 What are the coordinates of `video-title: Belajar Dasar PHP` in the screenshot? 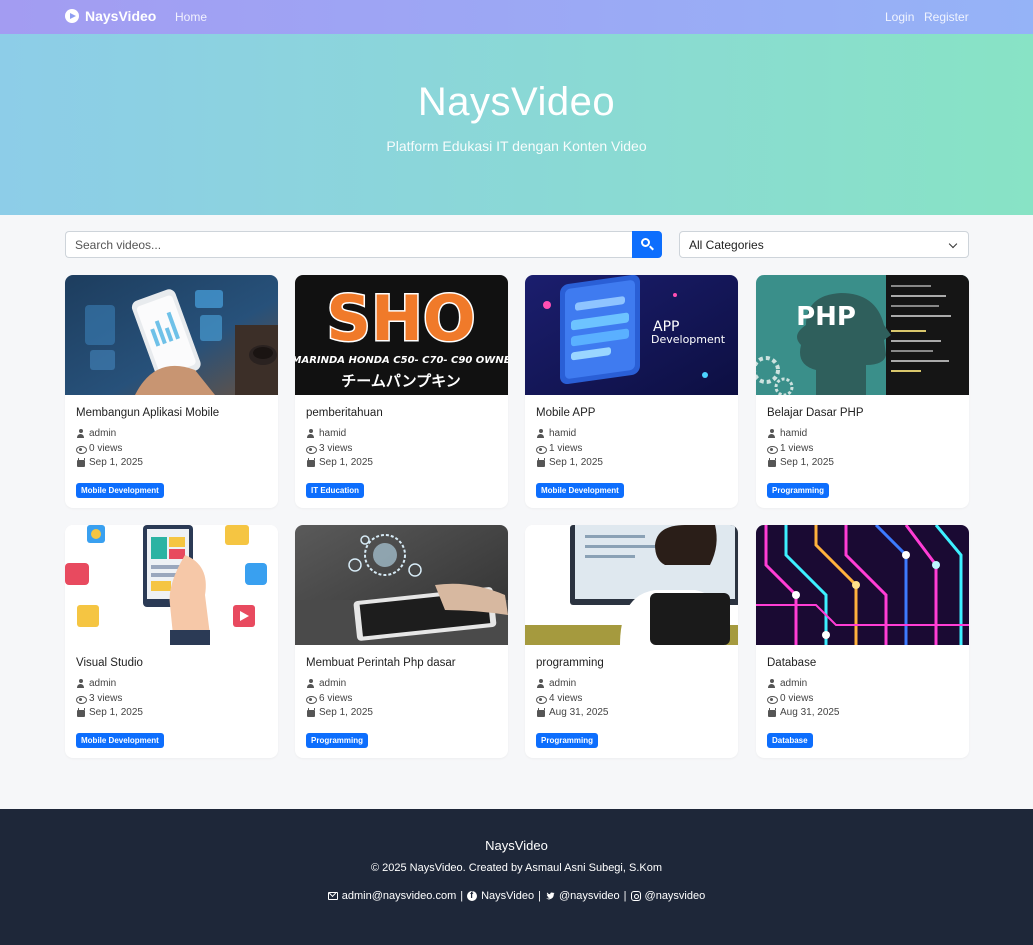 It's located at (815, 413).